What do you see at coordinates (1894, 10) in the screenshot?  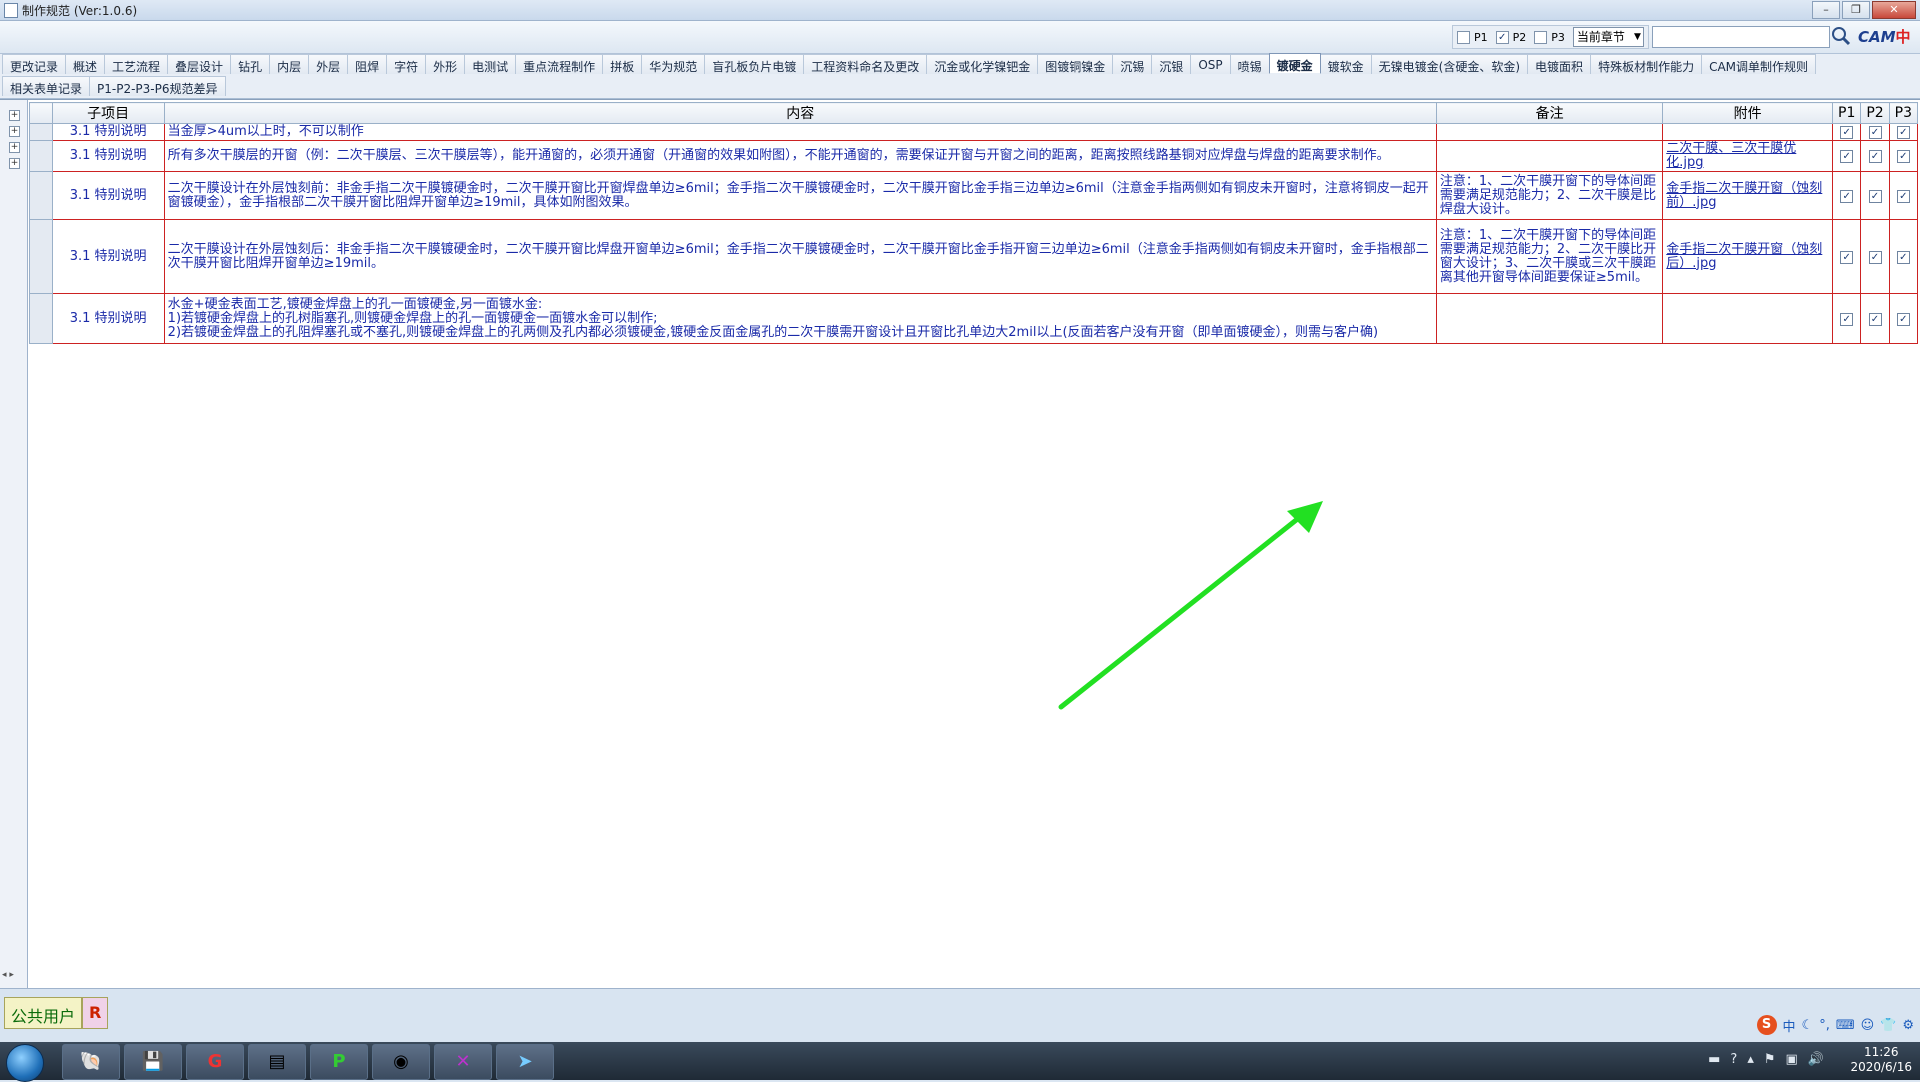 I see `close-button: ✕` at bounding box center [1894, 10].